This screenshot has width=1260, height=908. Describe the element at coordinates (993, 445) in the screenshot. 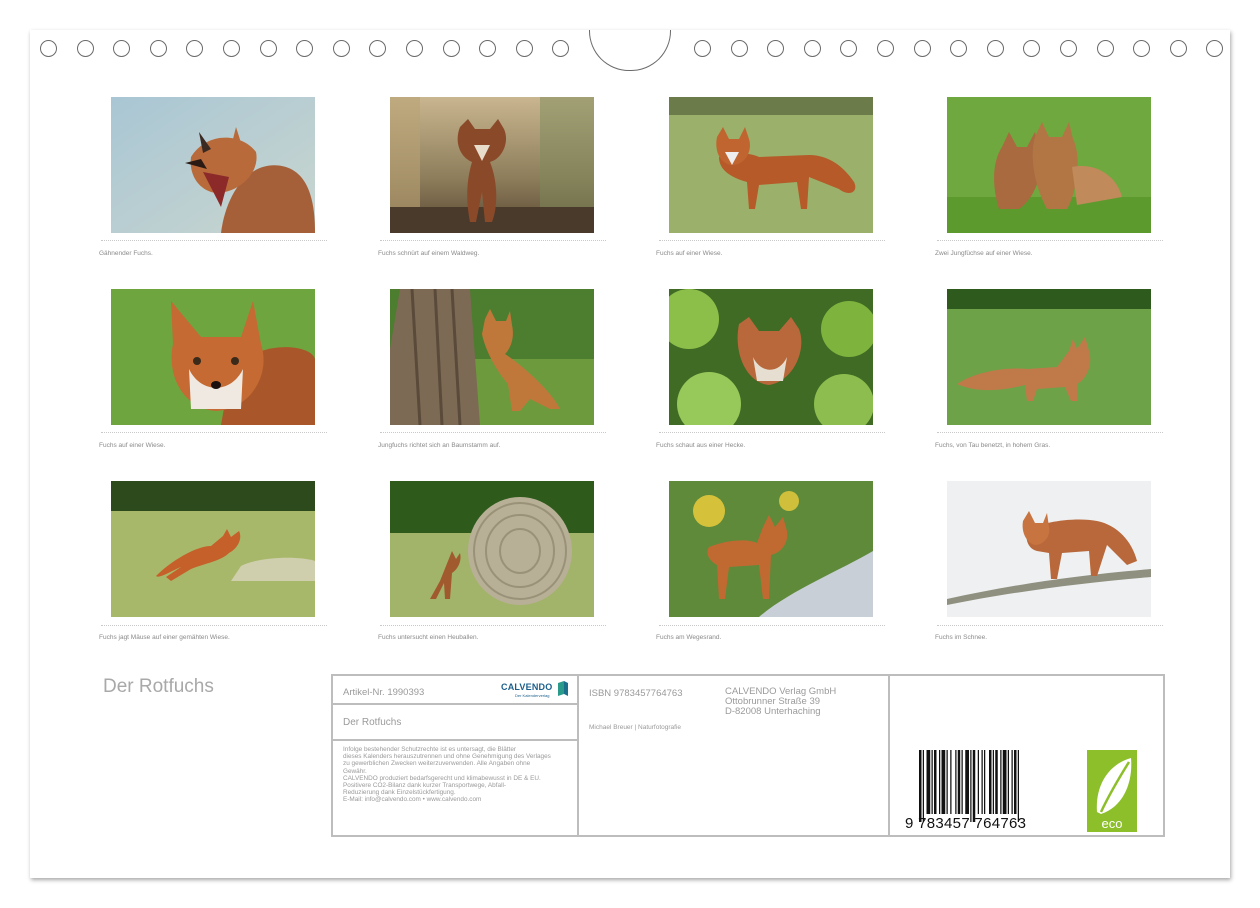

I see `photo-caption: Fuchs, von Tau benetzt, in hohem Gras.` at that location.